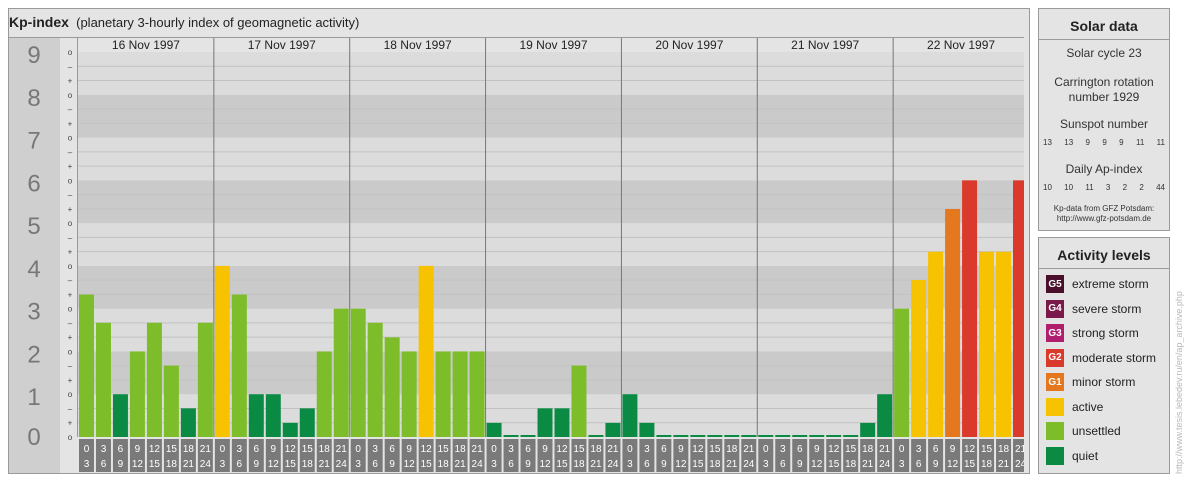 The height and width of the screenshot is (480, 1184). What do you see at coordinates (1125, 187) in the screenshot?
I see `ap-value: 2` at bounding box center [1125, 187].